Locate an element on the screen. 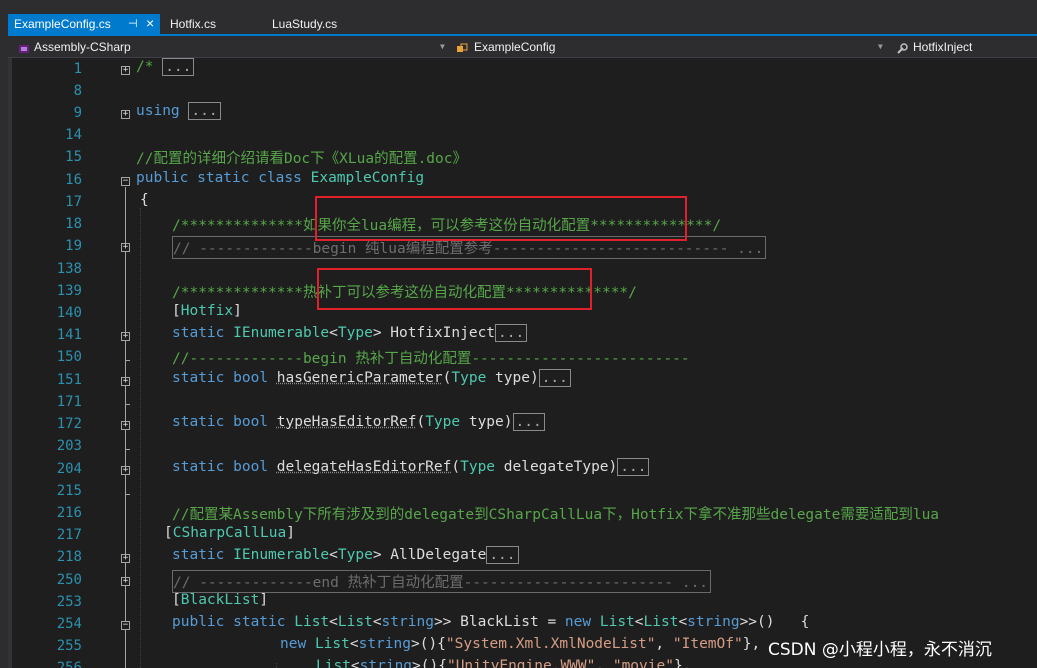 This screenshot has width=1037, height=668. line-number: 171 is located at coordinates (69, 402).